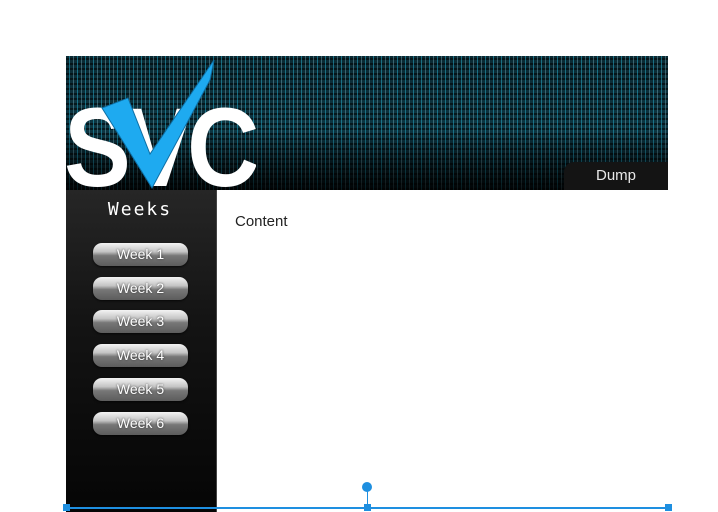 The image size is (718, 512). I want to click on sidebar-title: Weeks, so click(140, 209).